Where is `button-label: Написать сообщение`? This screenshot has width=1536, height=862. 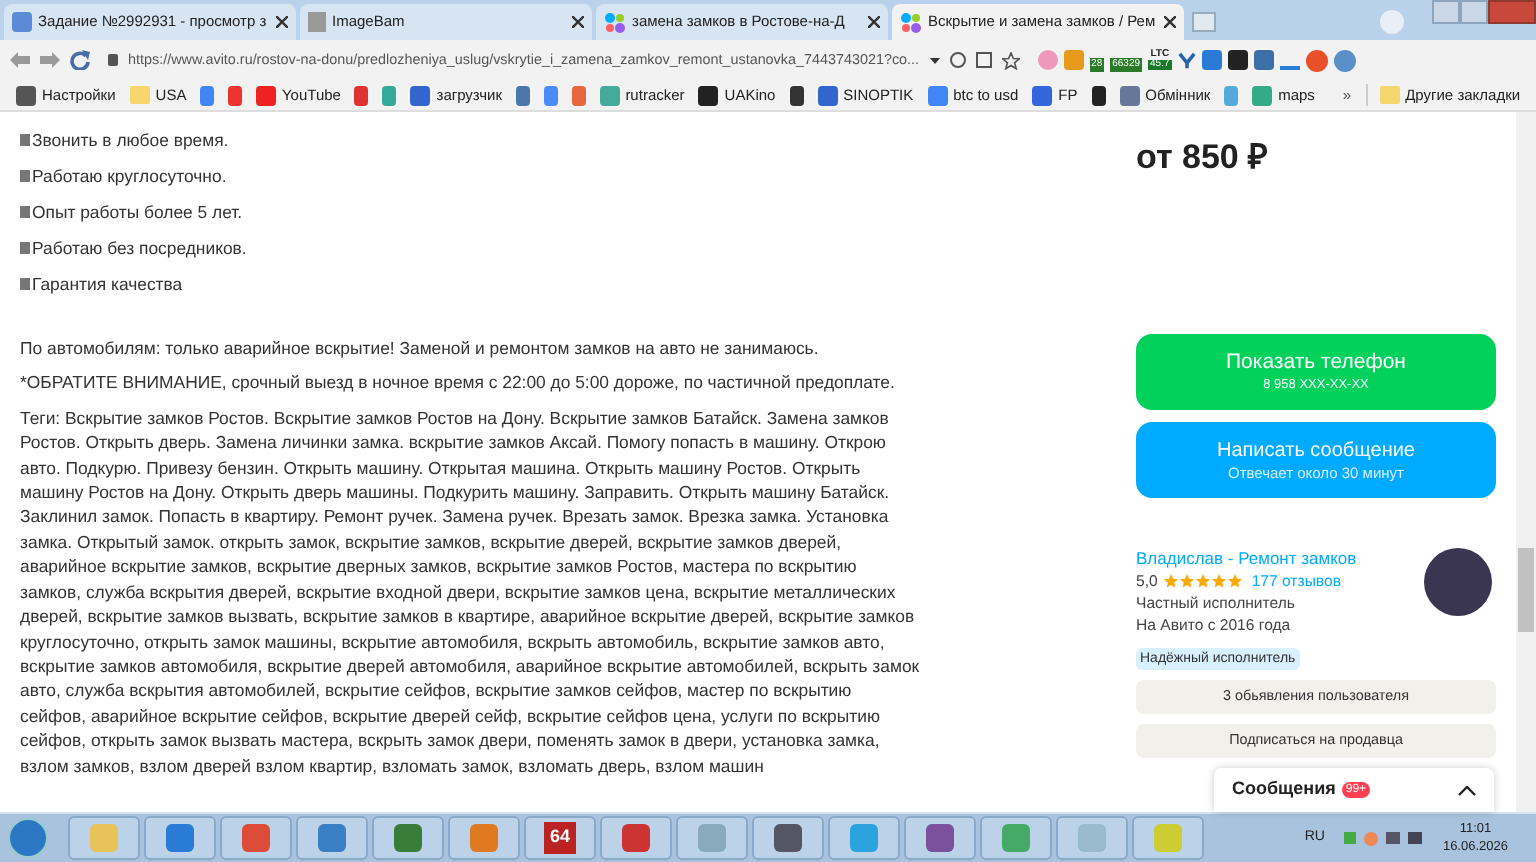
button-label: Написать сообщение is located at coordinates (1315, 450).